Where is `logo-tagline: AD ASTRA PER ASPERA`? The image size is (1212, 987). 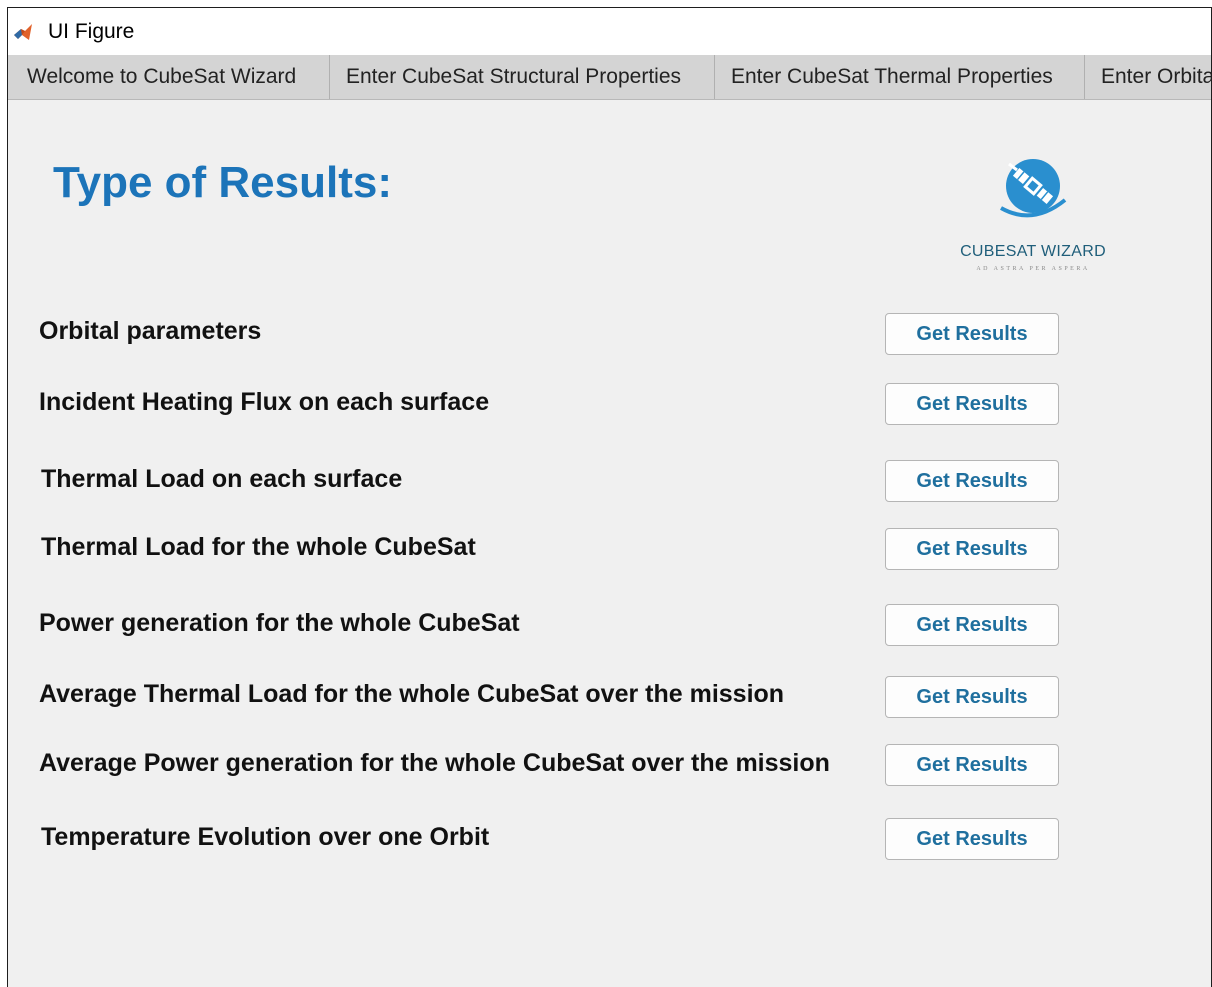
logo-tagline: AD ASTRA PER ASPERA is located at coordinates (1033, 269).